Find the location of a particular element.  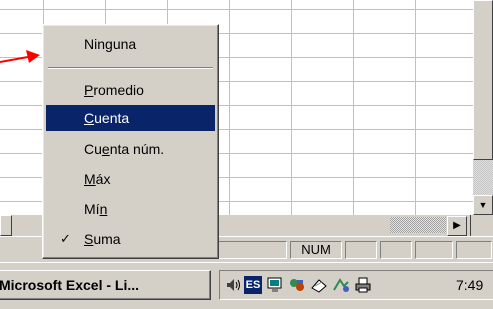

menu-separator is located at coordinates (130, 68).